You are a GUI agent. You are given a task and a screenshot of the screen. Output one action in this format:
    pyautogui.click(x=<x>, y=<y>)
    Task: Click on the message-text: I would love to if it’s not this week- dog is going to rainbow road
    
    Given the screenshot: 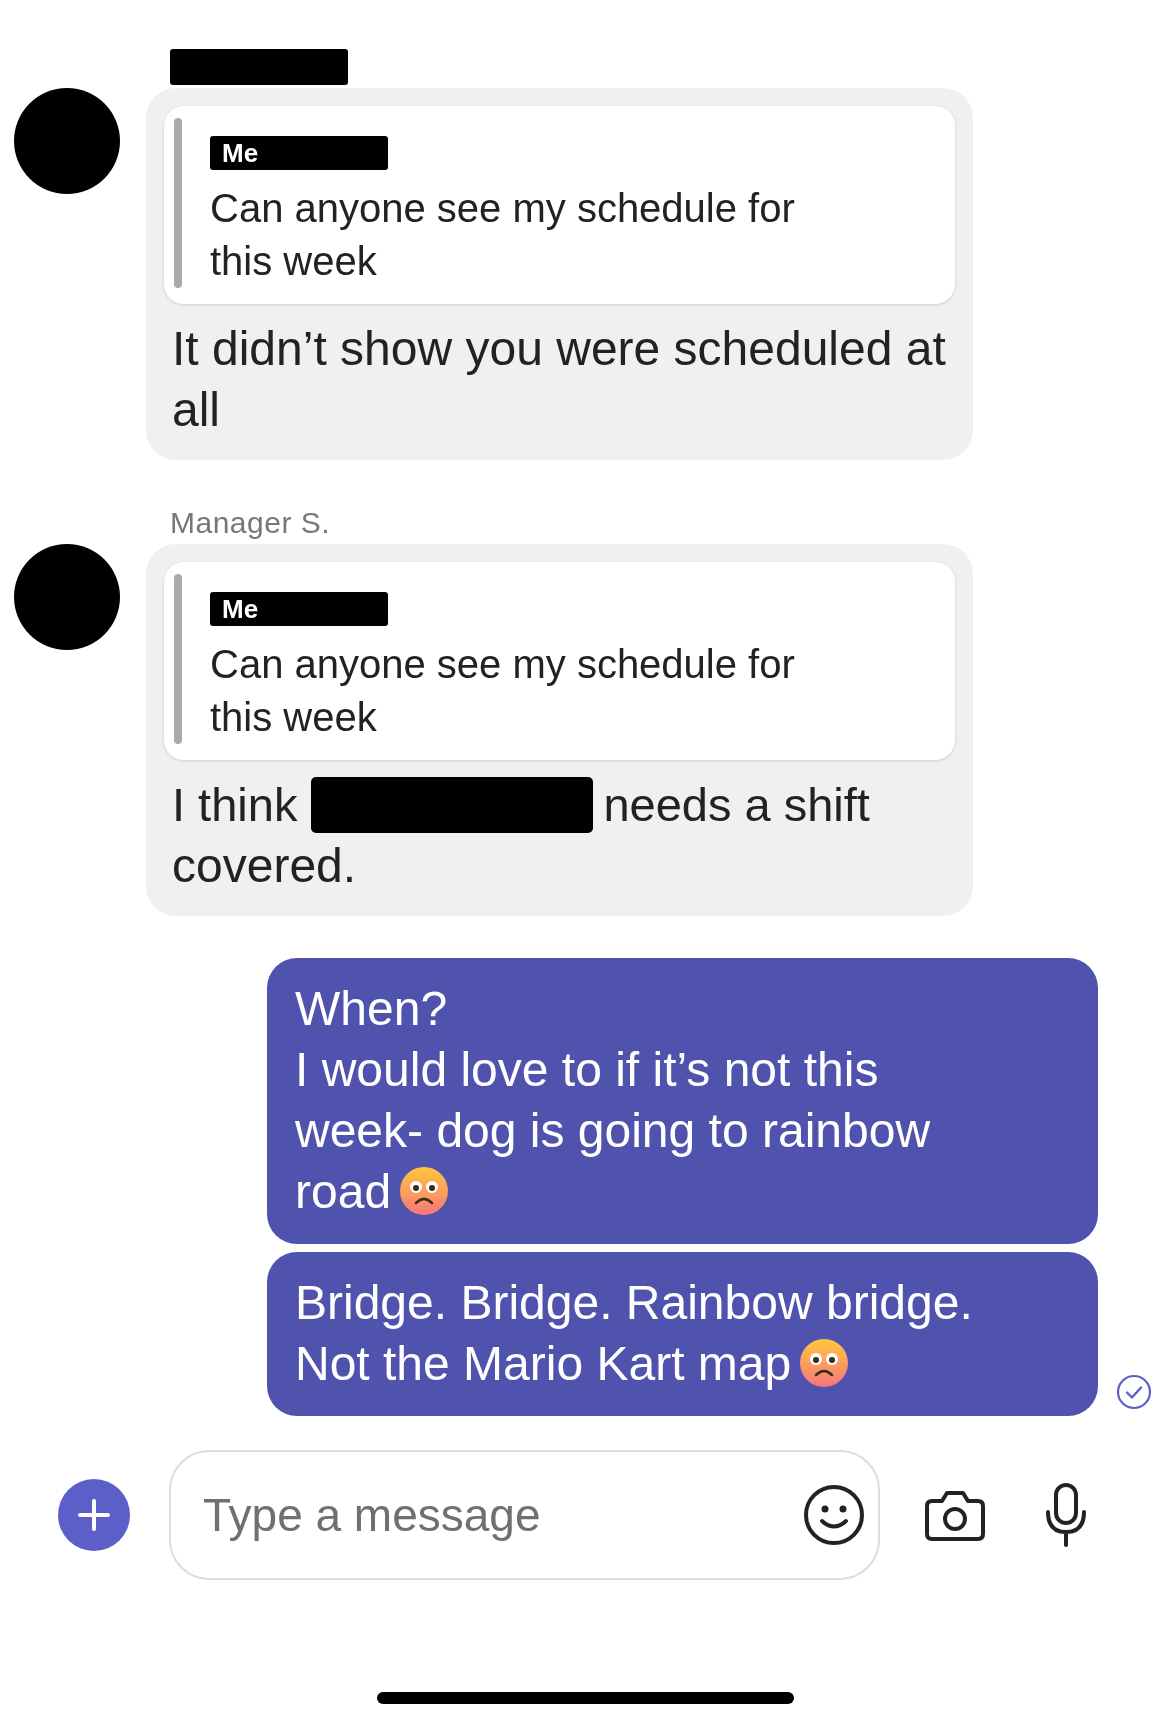 What is the action you would take?
    pyautogui.click(x=613, y=1131)
    